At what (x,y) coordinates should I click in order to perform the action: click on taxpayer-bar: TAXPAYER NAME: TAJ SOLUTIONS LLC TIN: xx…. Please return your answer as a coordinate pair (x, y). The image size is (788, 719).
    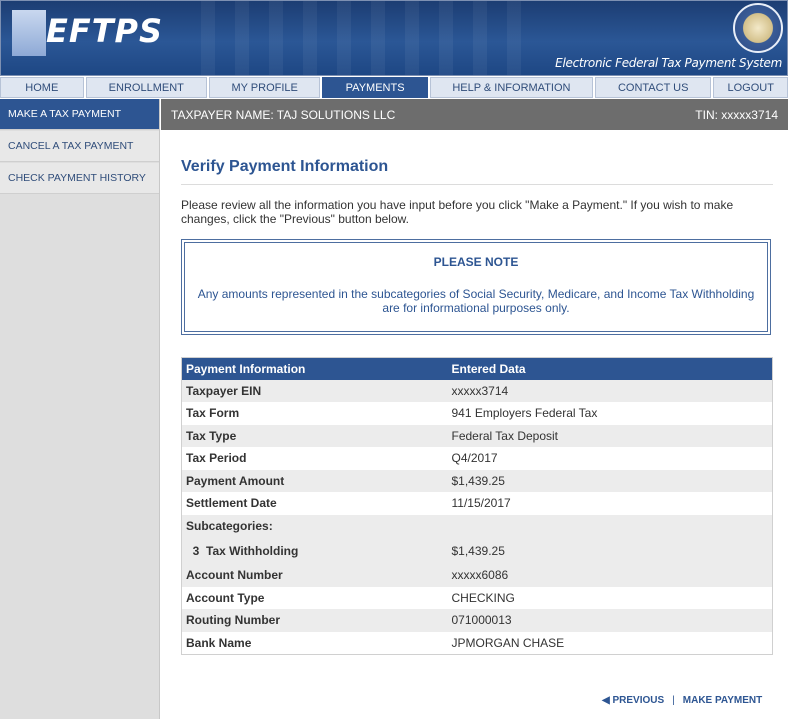
    Looking at the image, I should click on (474, 114).